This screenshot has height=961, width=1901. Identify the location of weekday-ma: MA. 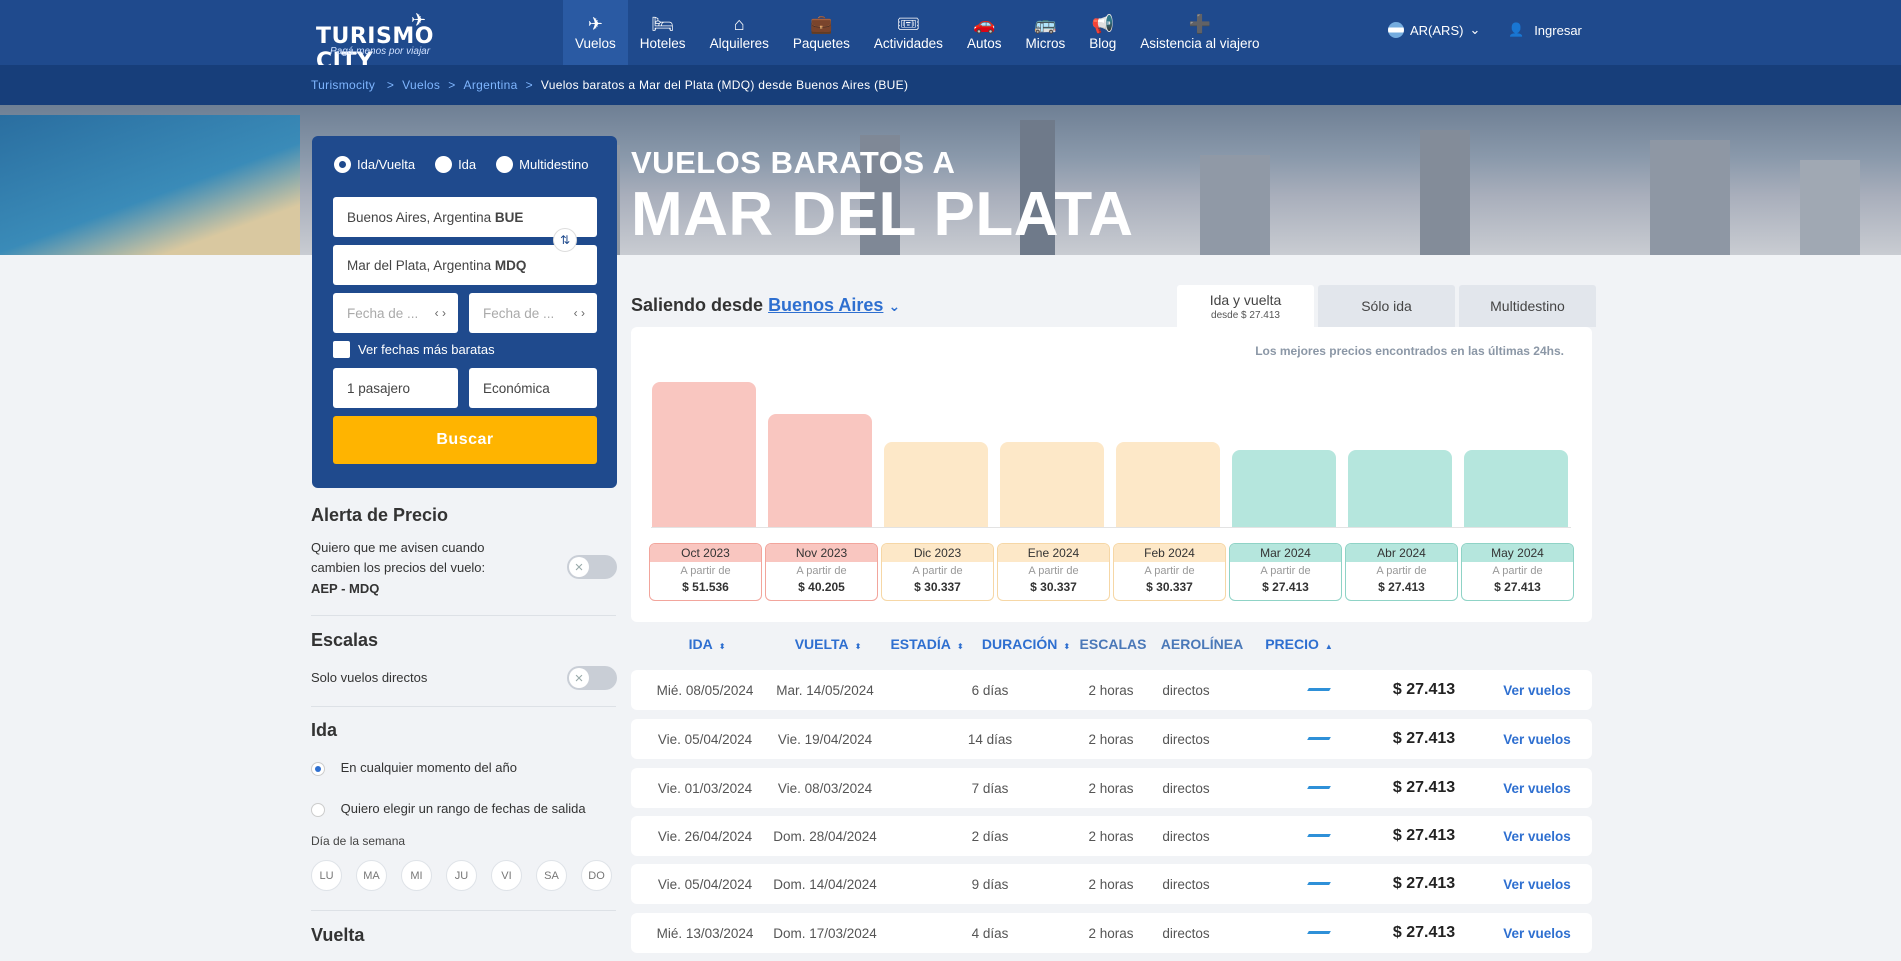
(371, 875).